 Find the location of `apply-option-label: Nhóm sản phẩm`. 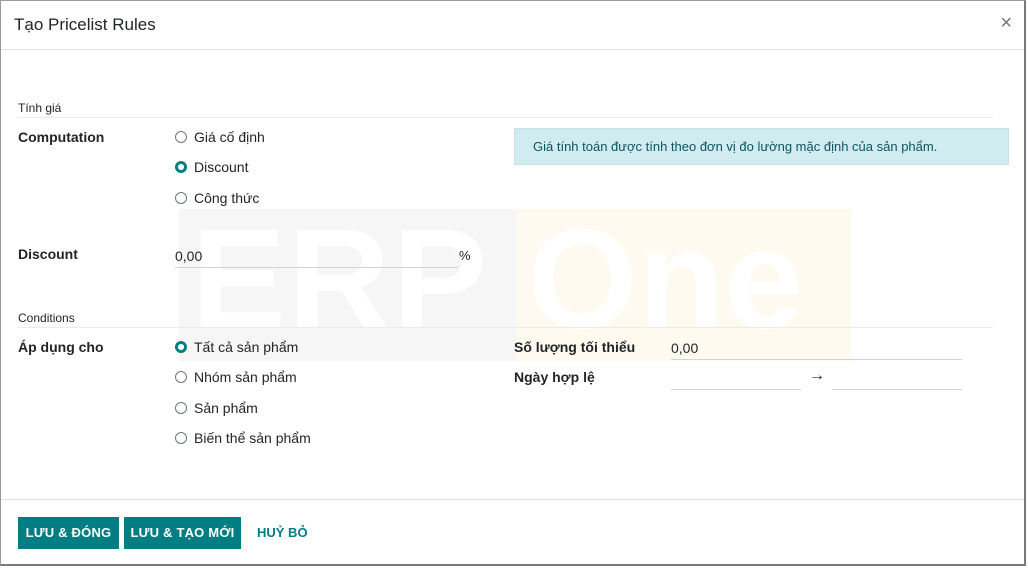

apply-option-label: Nhóm sản phẩm is located at coordinates (245, 377).